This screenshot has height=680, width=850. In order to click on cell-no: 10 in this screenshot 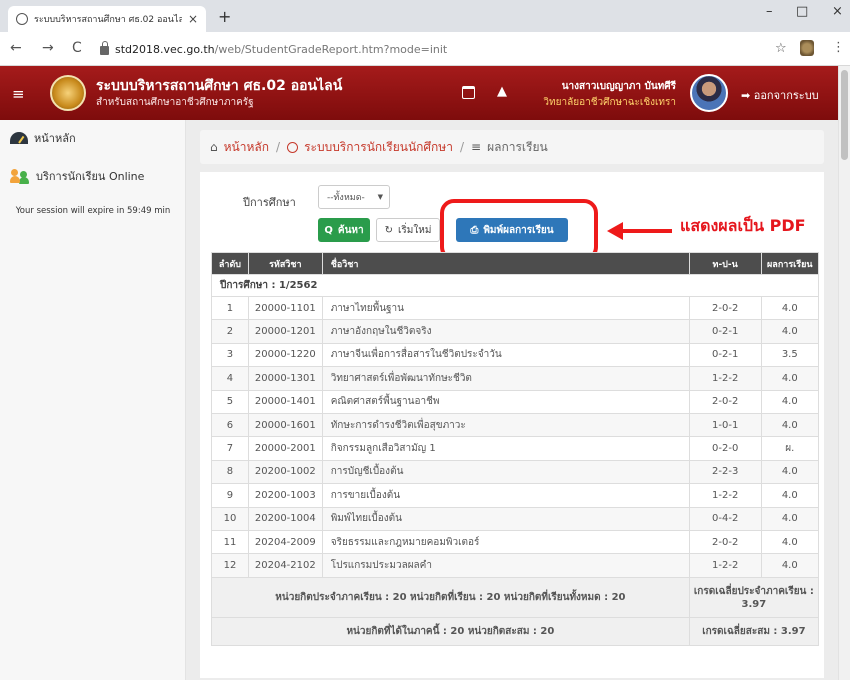, I will do `click(230, 518)`.